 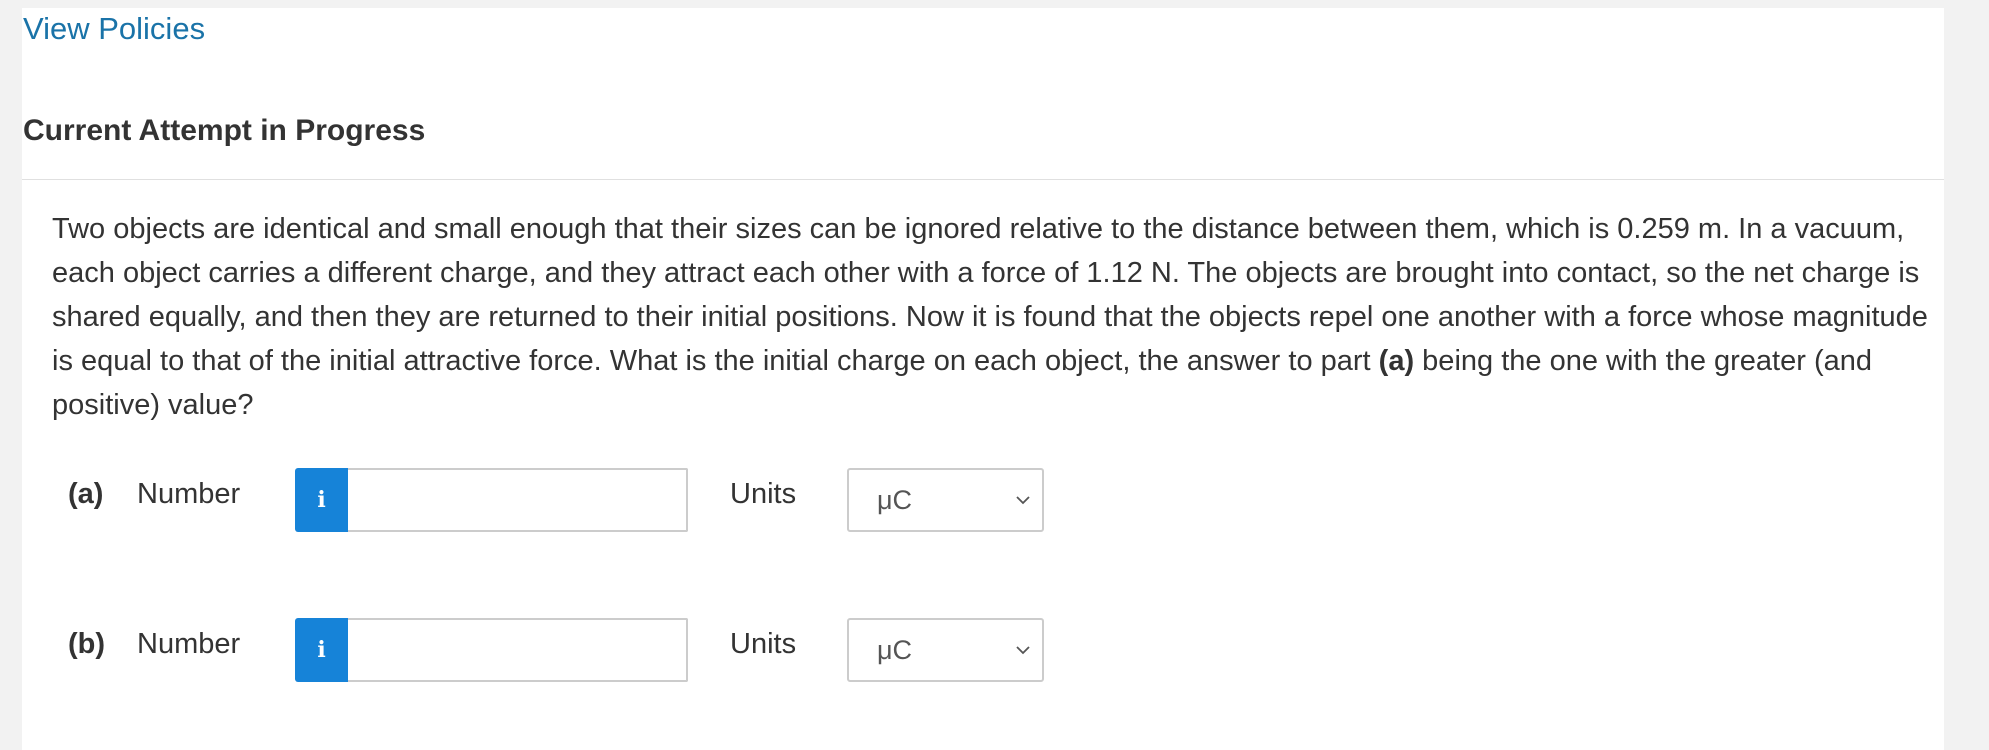 What do you see at coordinates (895, 500) in the screenshot?
I see `units-selected-a: μC` at bounding box center [895, 500].